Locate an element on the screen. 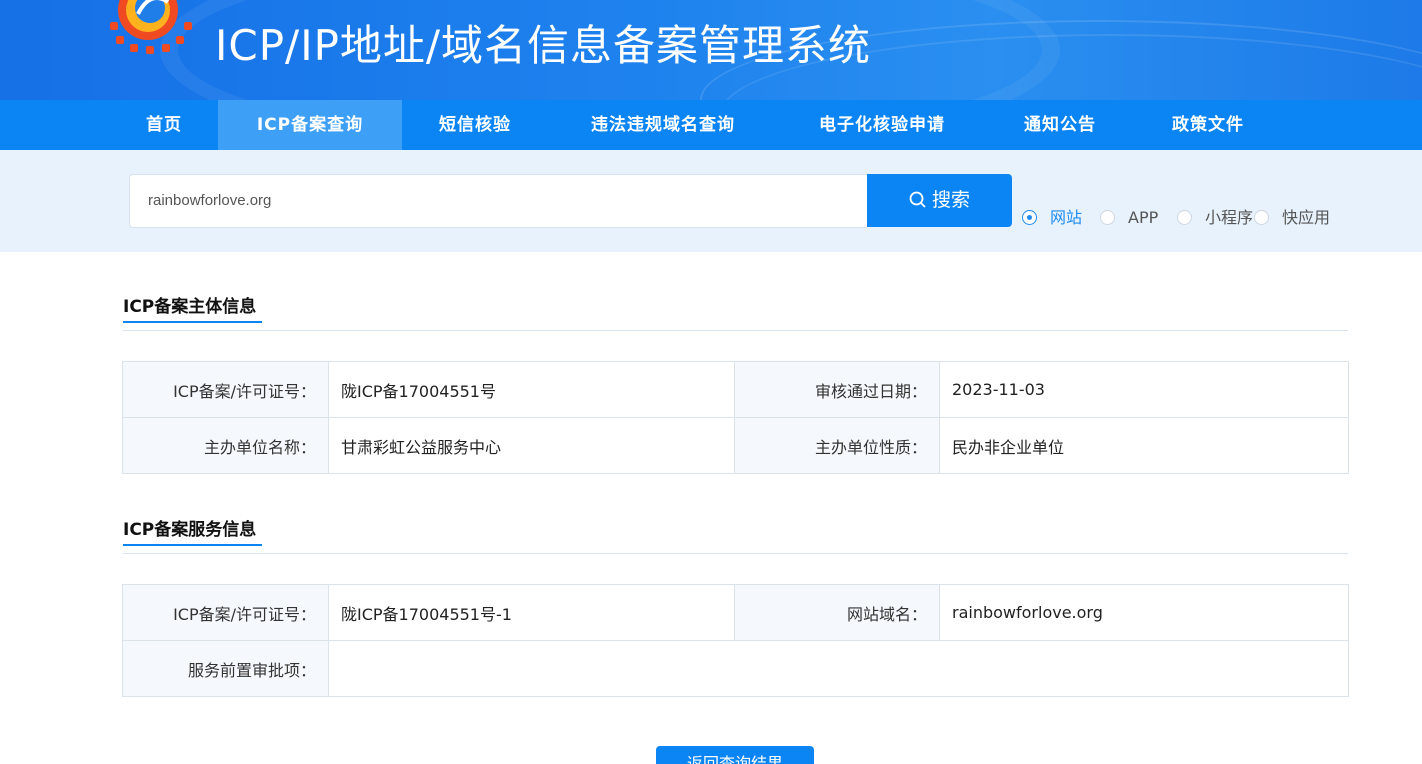 The width and height of the screenshot is (1422, 764). radio-label: 网站 is located at coordinates (1066, 217).